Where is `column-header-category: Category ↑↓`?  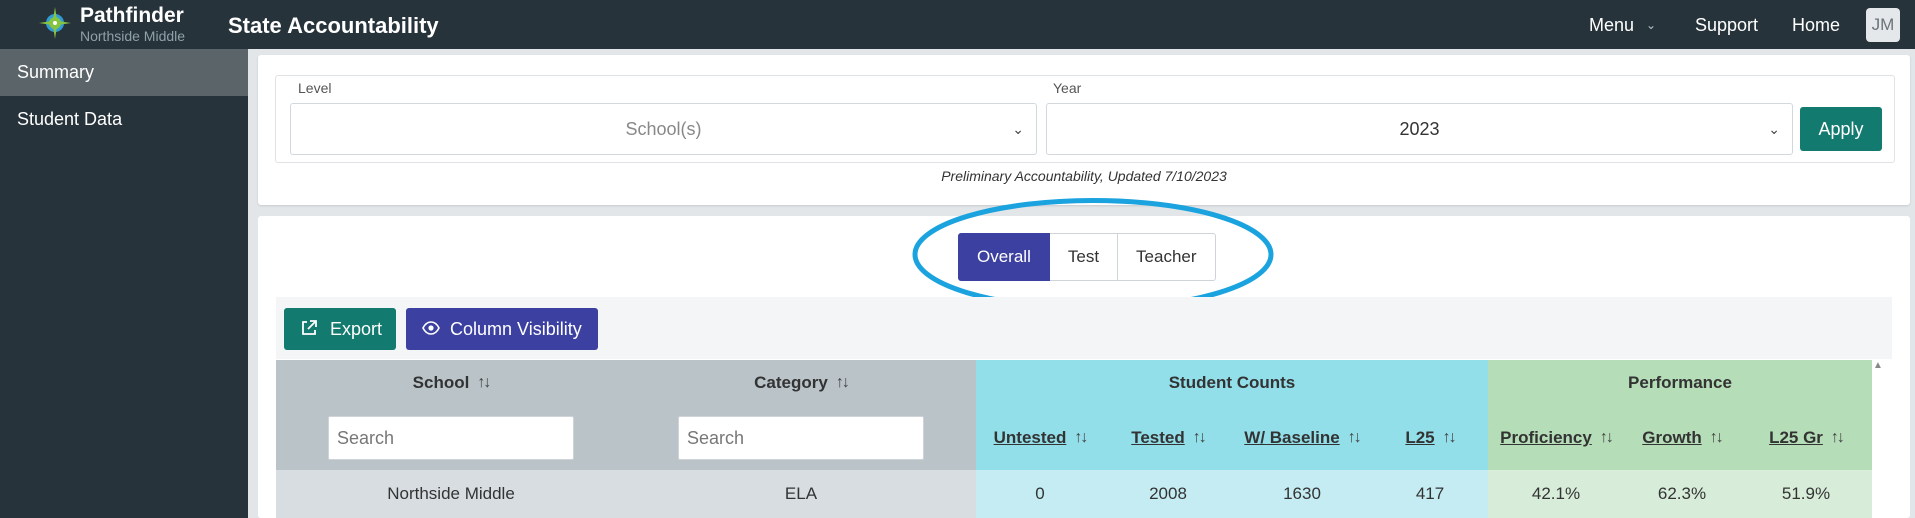 column-header-category: Category ↑↓ is located at coordinates (801, 383).